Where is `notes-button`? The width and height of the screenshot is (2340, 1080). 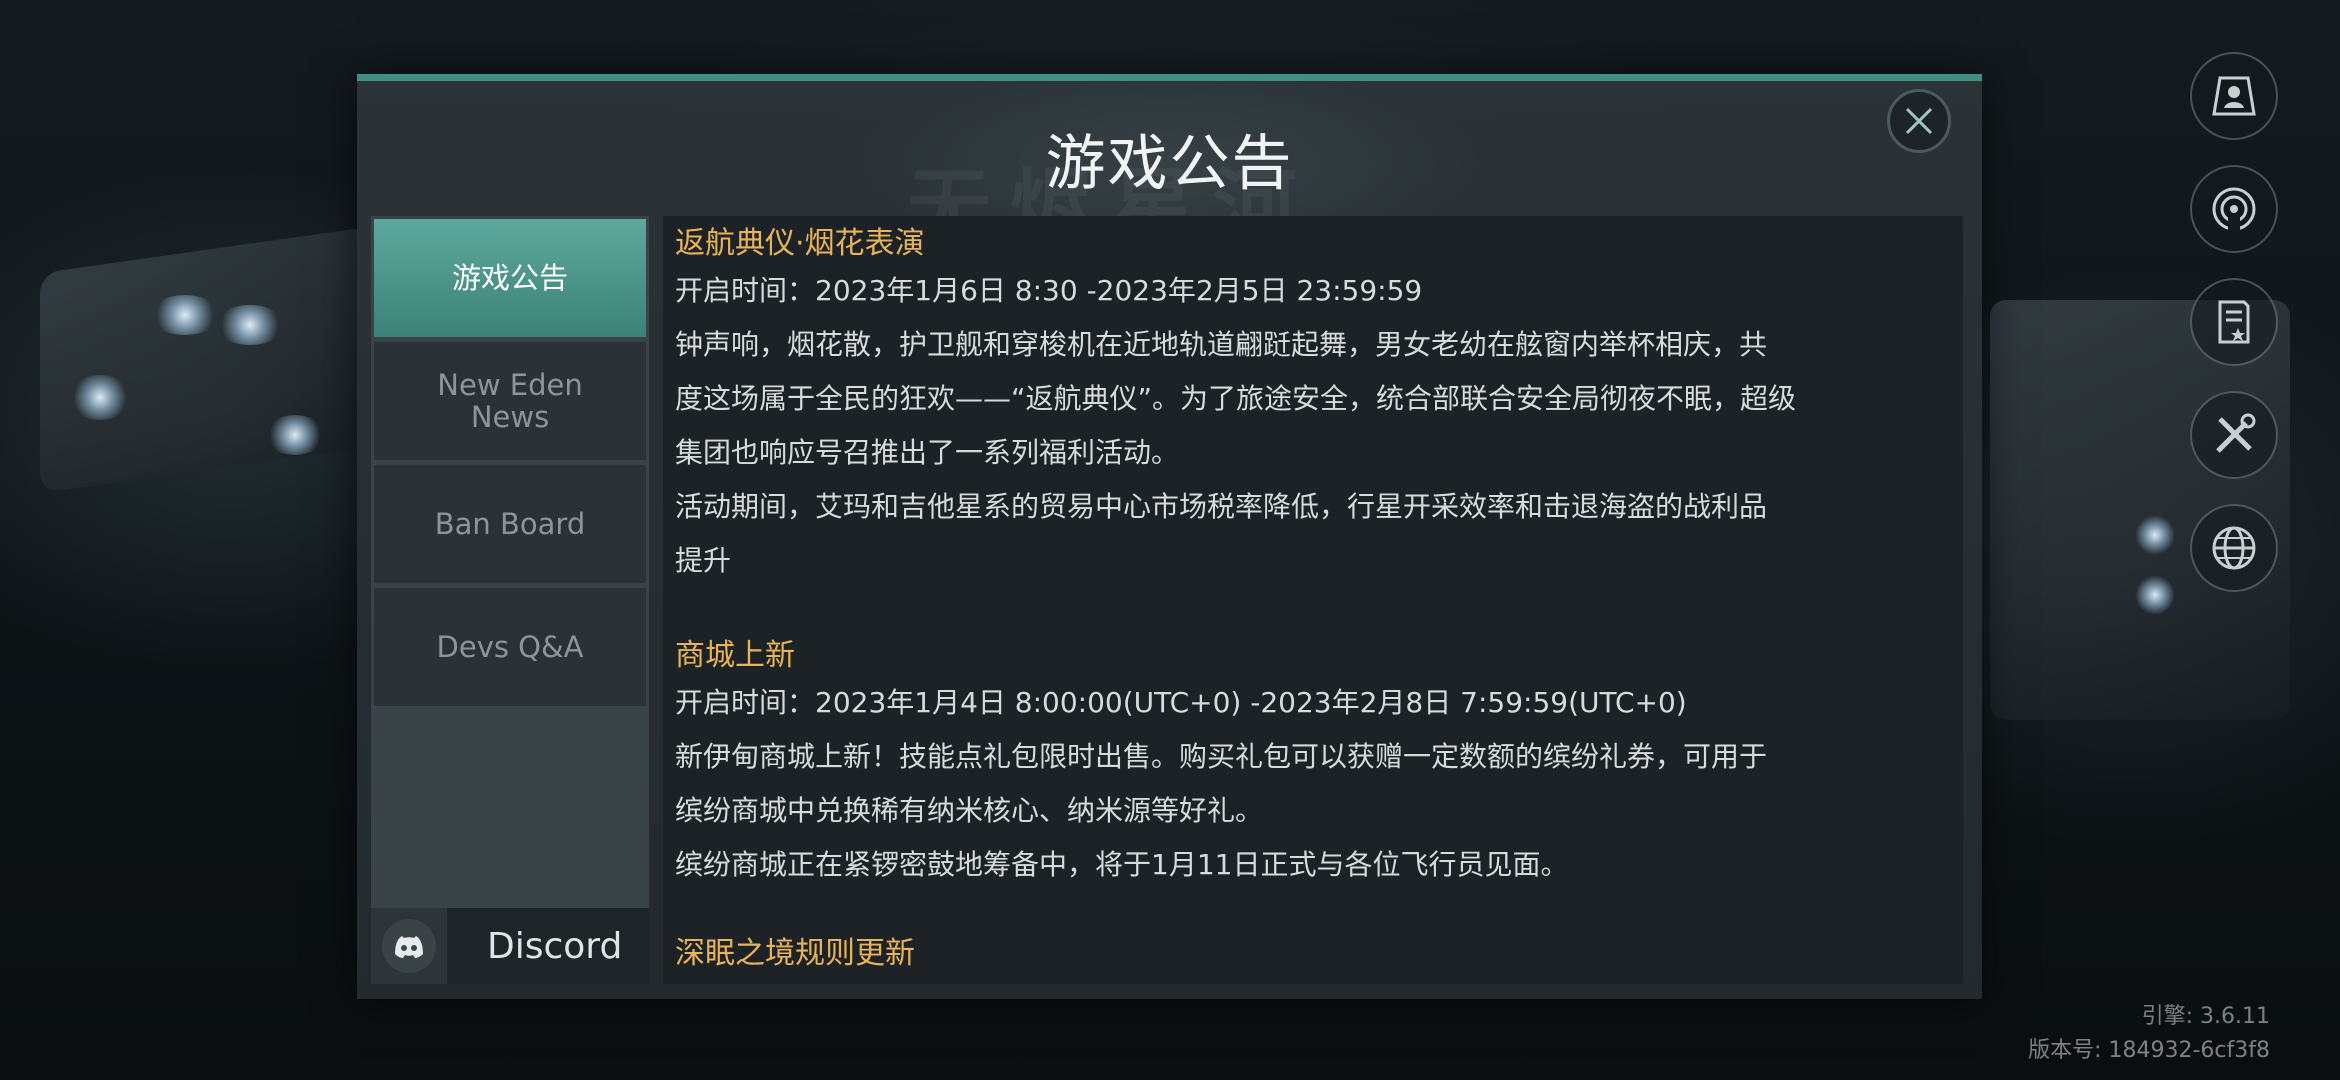
notes-button is located at coordinates (2234, 322).